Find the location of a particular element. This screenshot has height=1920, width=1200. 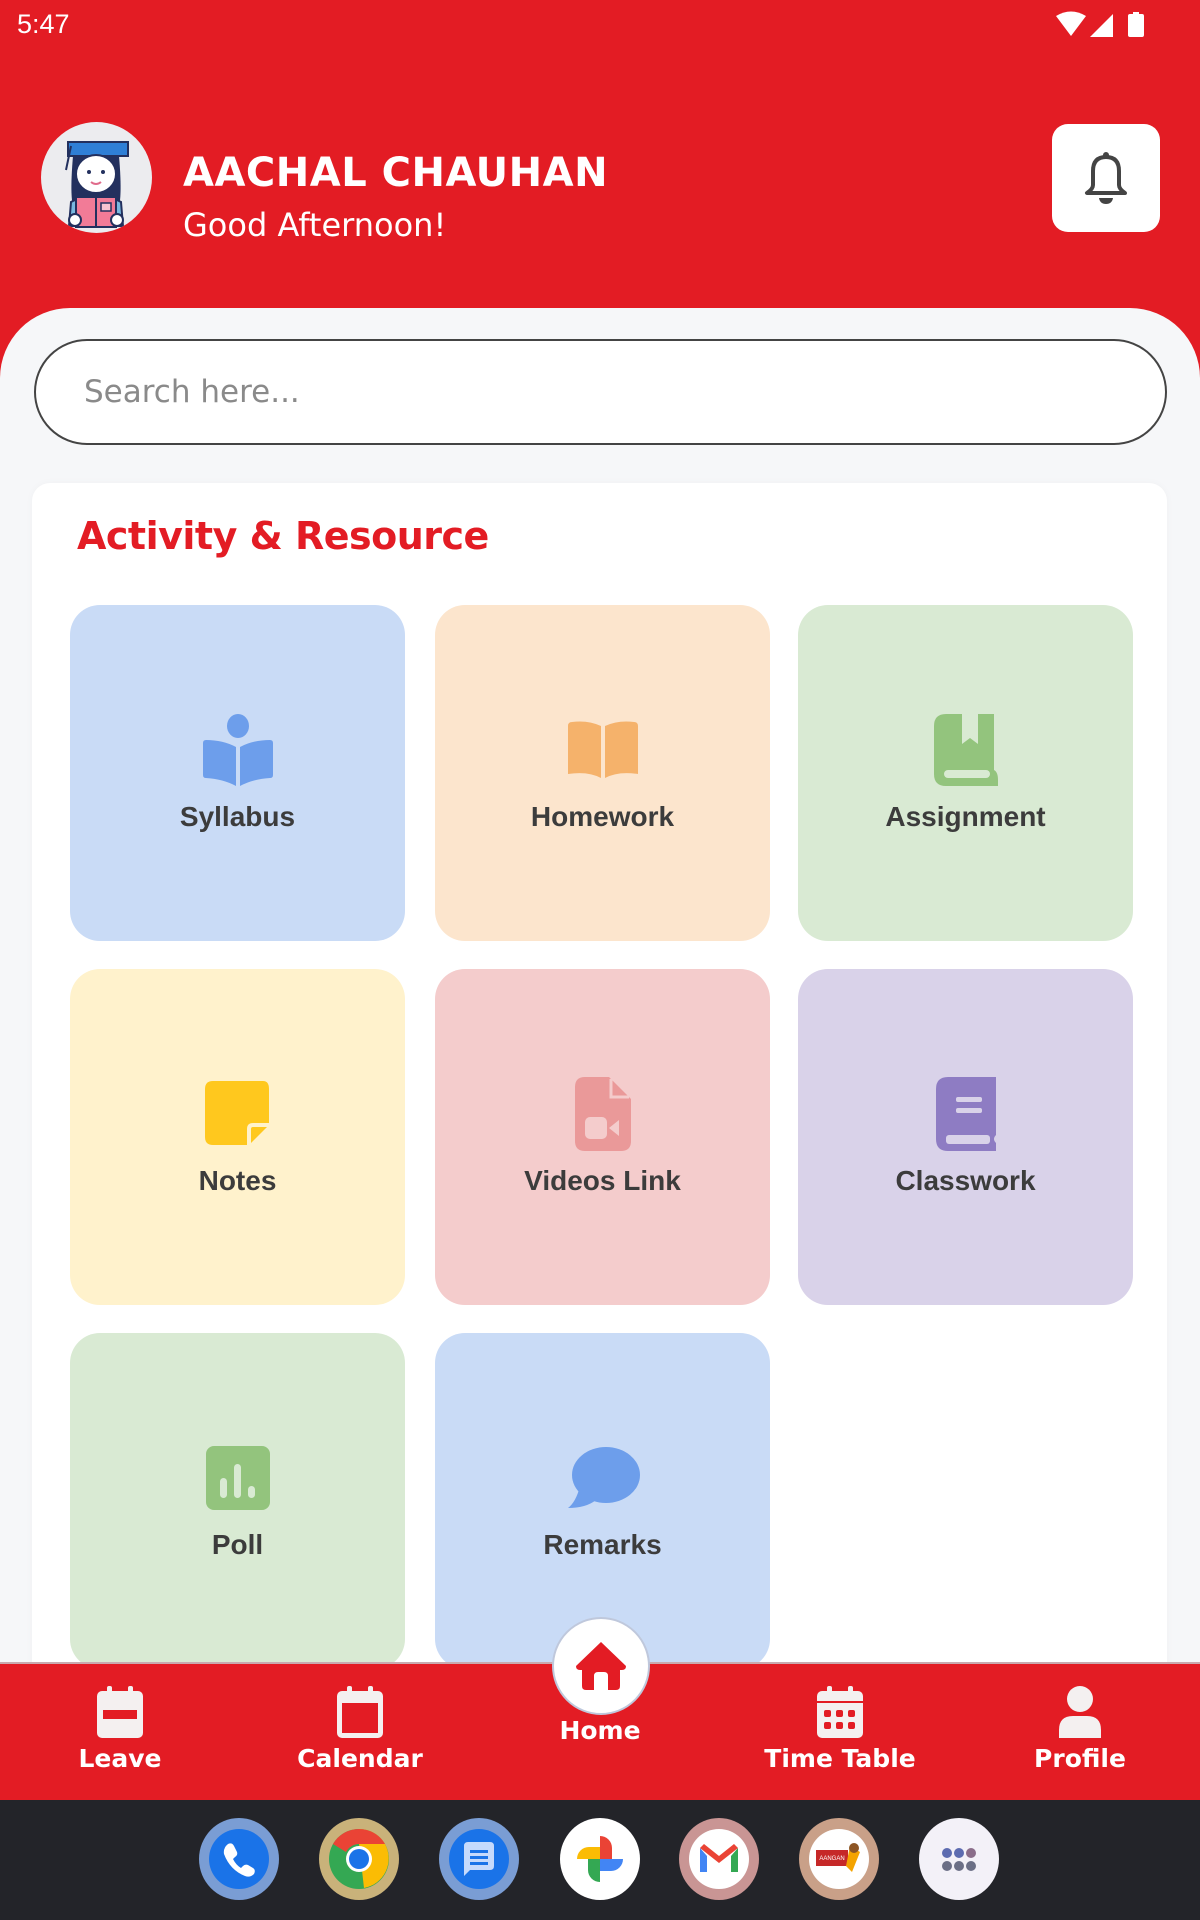

calendar-icon is located at coordinates (360, 1712).